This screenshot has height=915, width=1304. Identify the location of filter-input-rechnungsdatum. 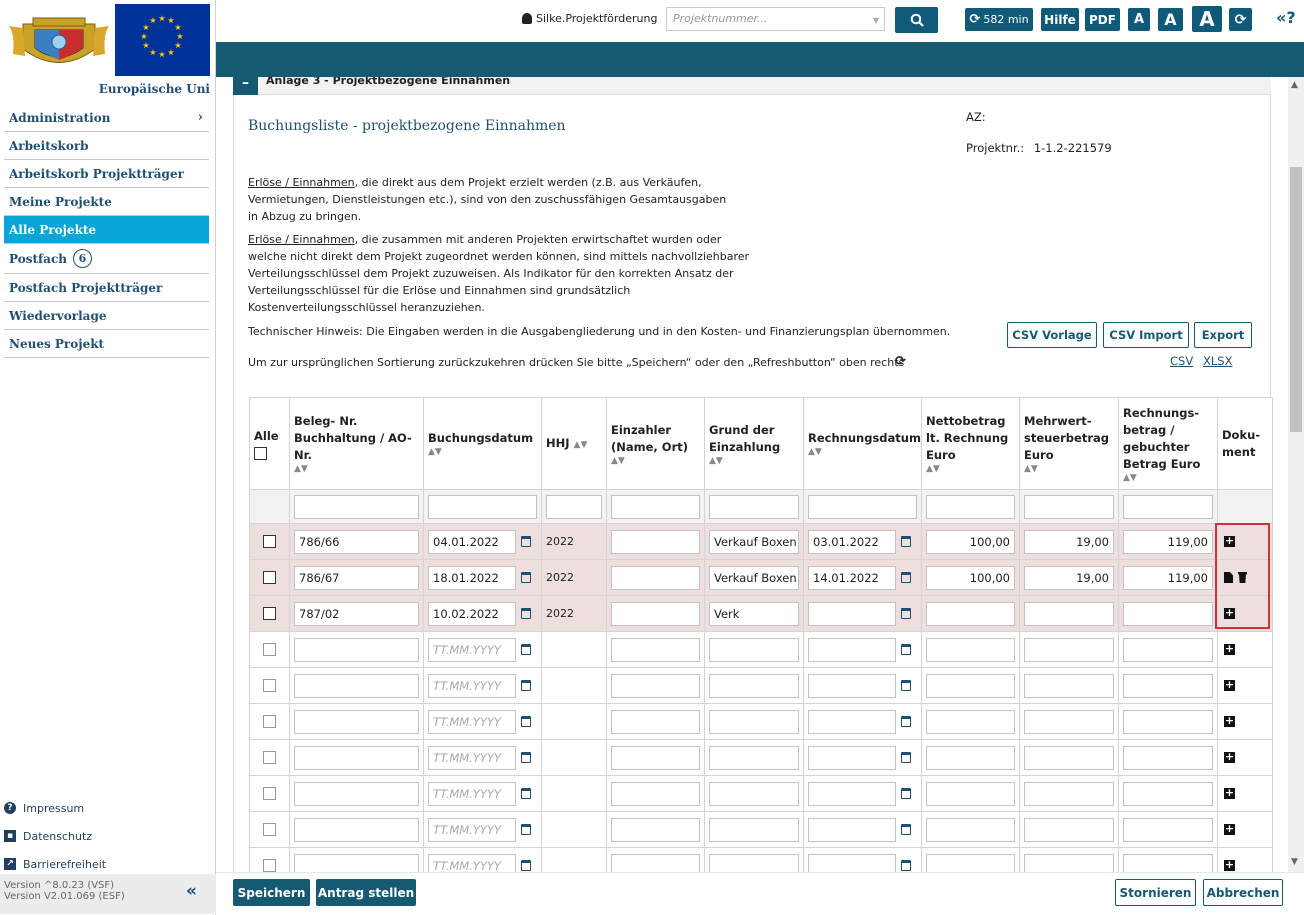
(862, 506).